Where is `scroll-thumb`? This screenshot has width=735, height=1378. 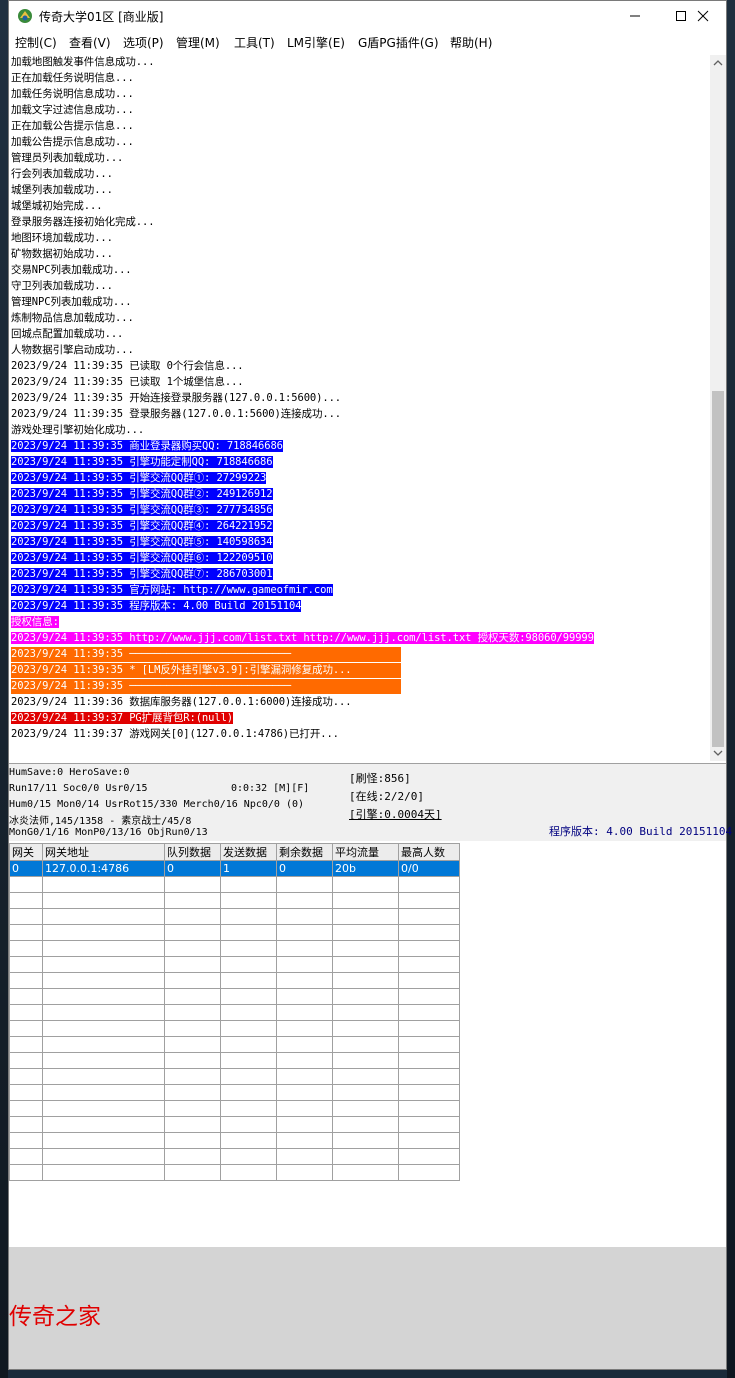 scroll-thumb is located at coordinates (718, 569).